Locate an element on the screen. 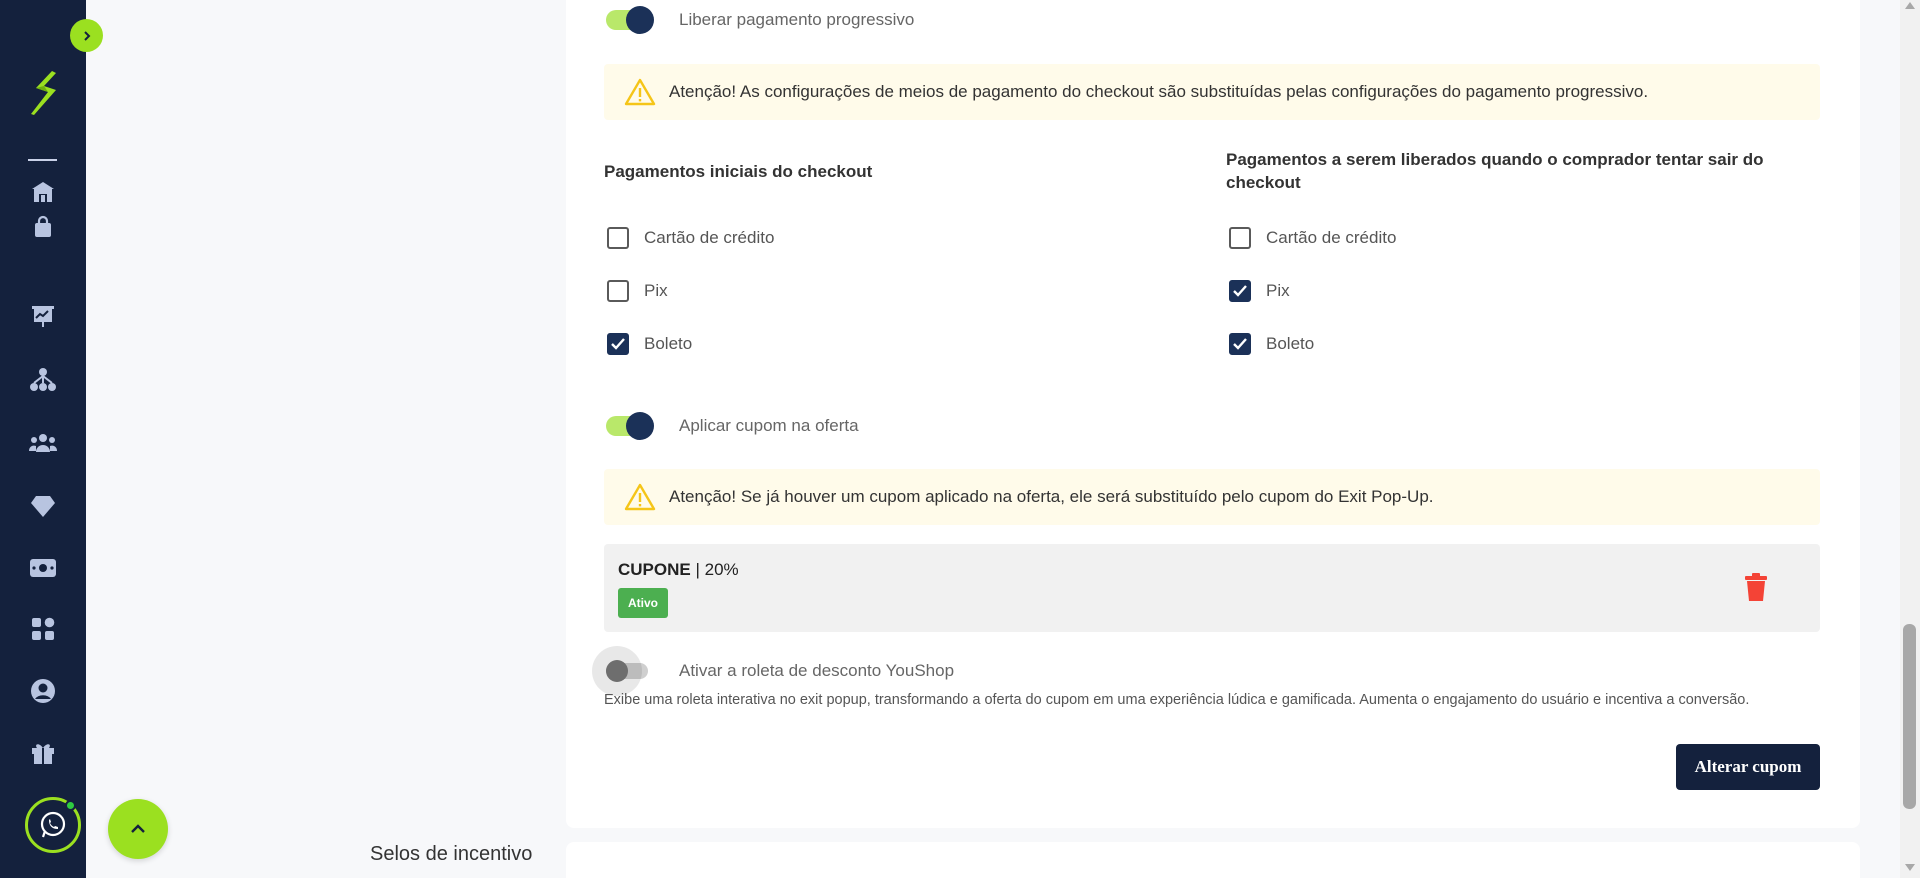 The image size is (1920, 878). roulette-row: Ativar a roleta de desconto YouShop is located at coordinates (773, 671).